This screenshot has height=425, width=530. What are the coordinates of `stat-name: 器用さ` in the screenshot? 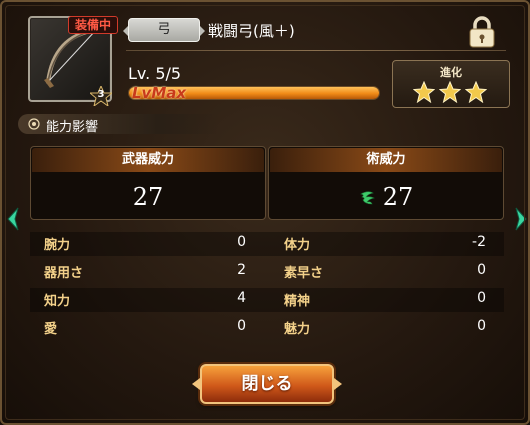 It's located at (64, 273).